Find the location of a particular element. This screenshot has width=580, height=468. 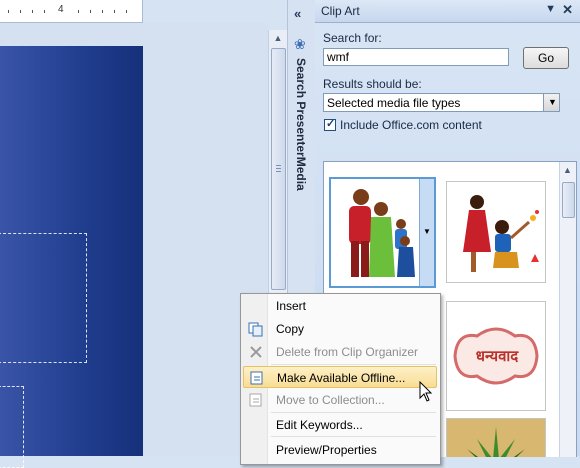

clip-thumbnail-kids is located at coordinates (496, 232).